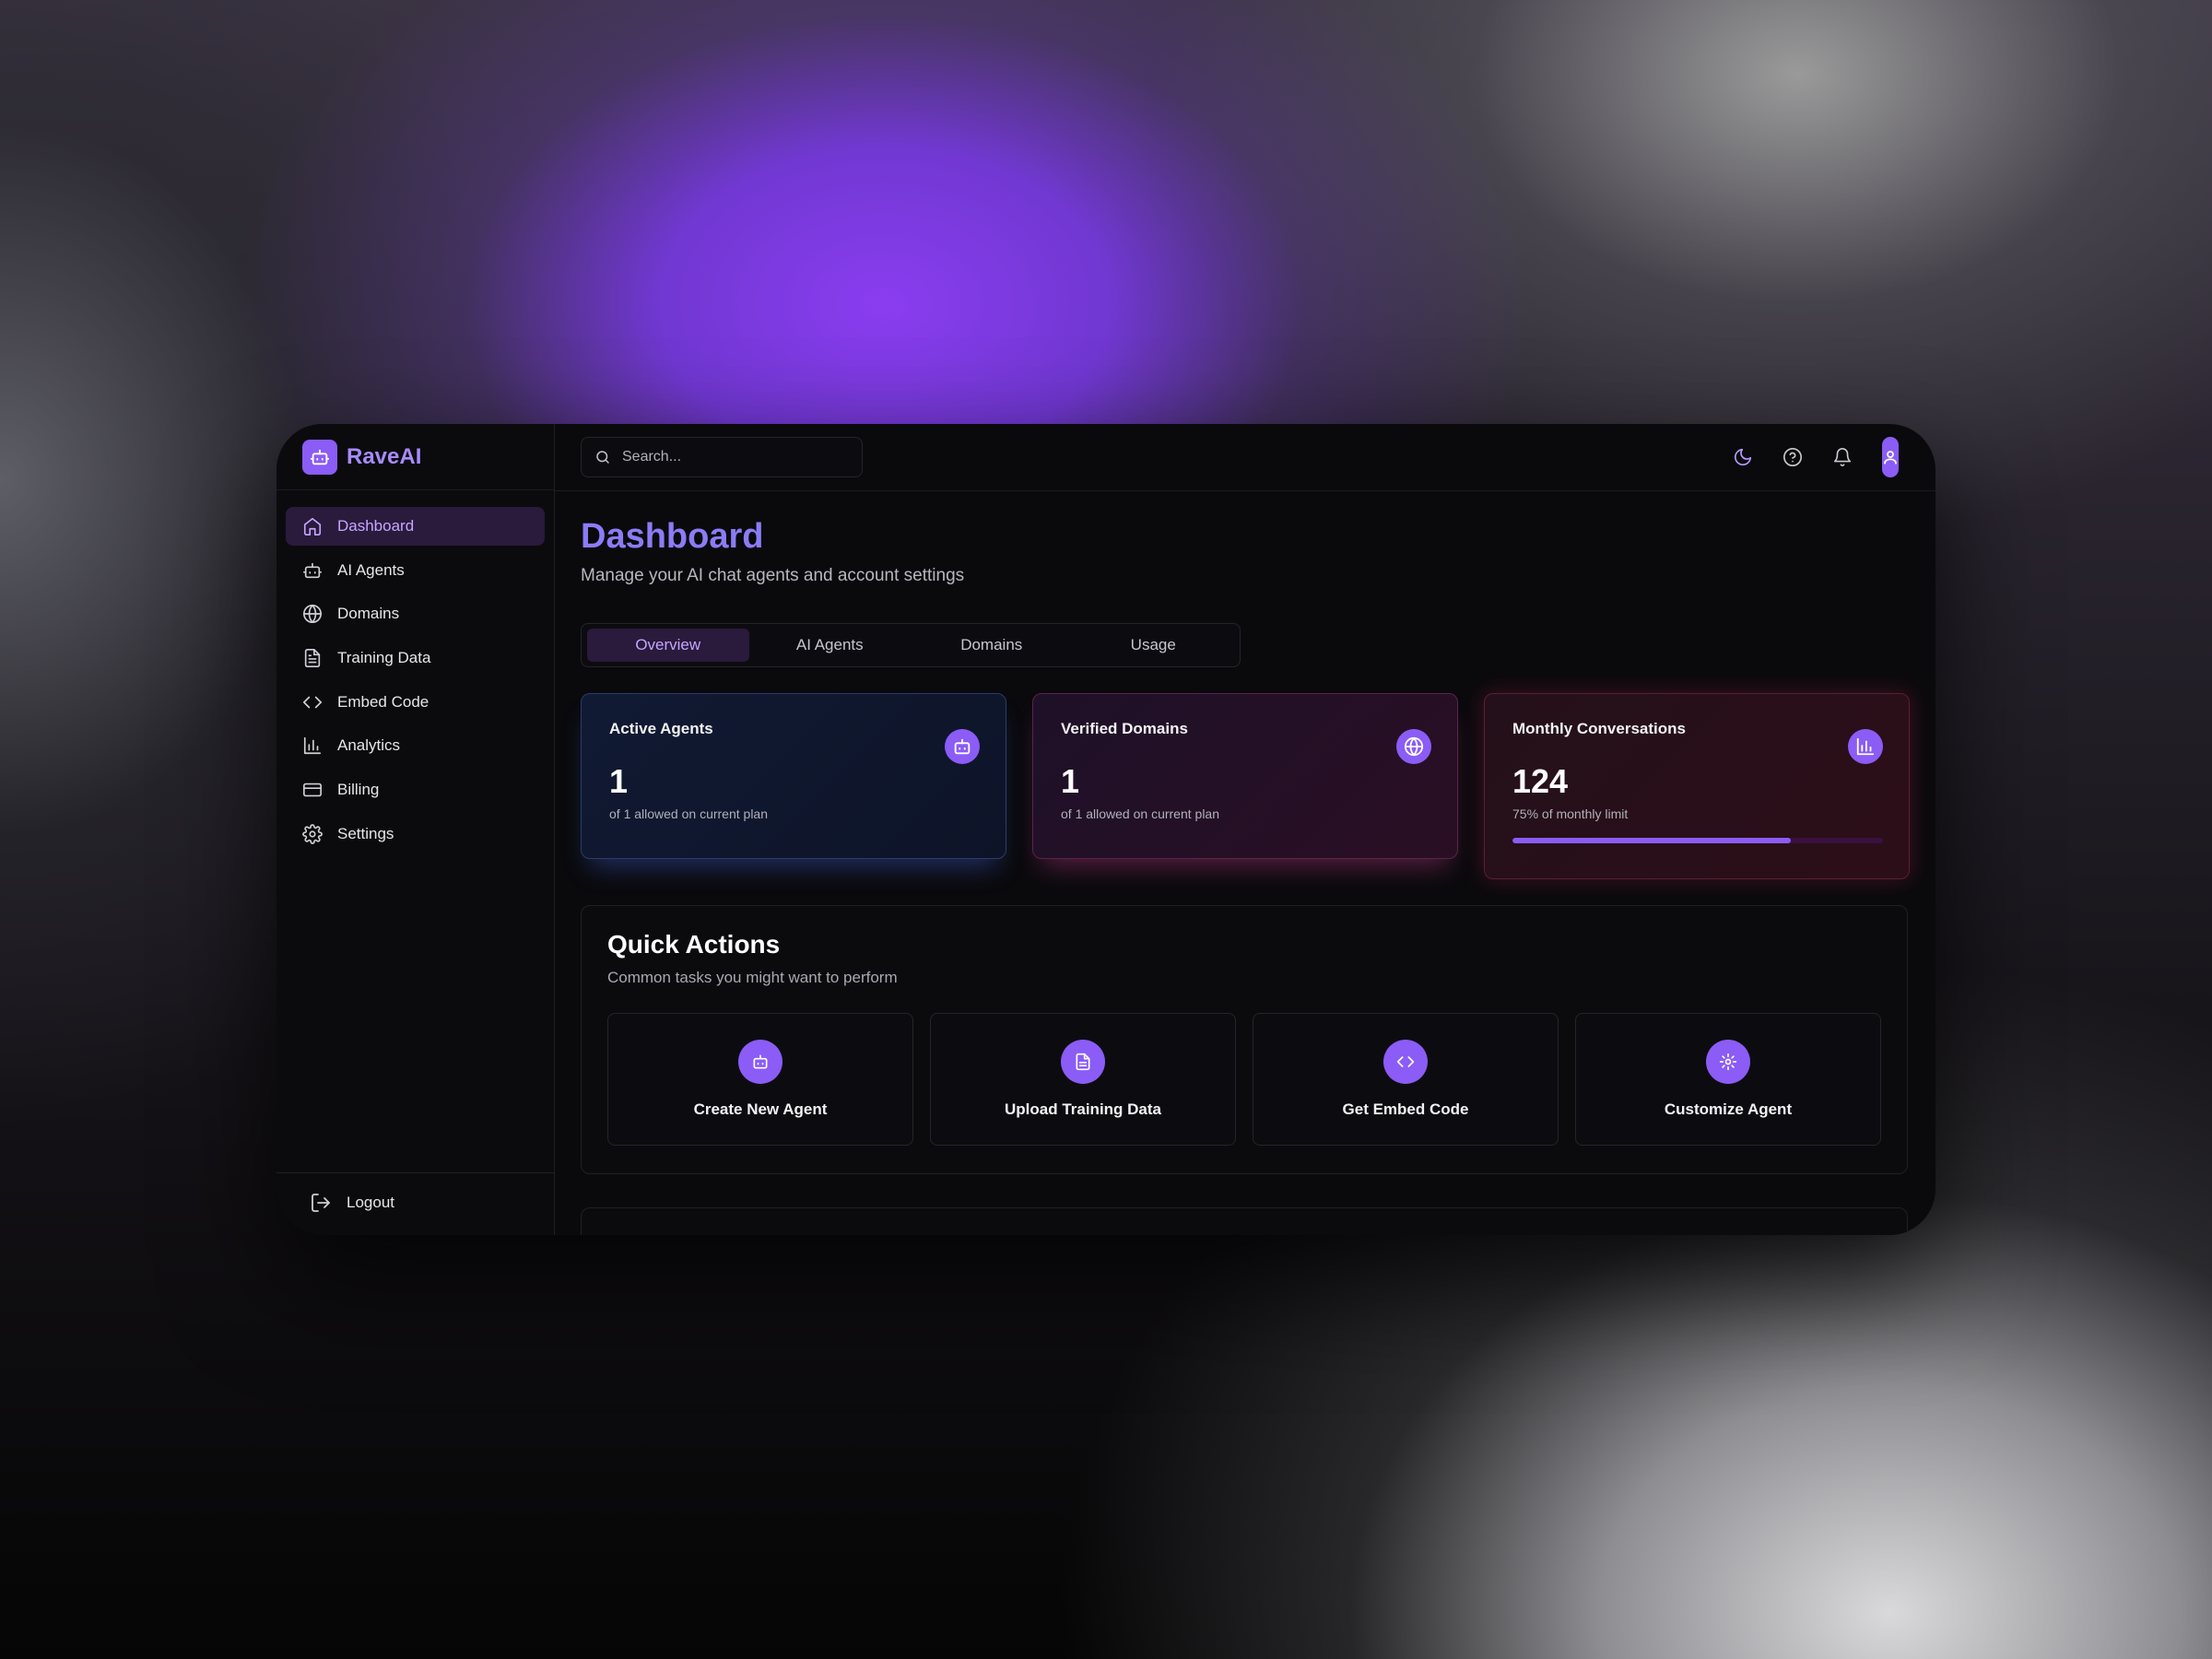 Image resolution: width=2212 pixels, height=1659 pixels. Describe the element at coordinates (1816, 457) in the screenshot. I see `topbar-actions` at that location.